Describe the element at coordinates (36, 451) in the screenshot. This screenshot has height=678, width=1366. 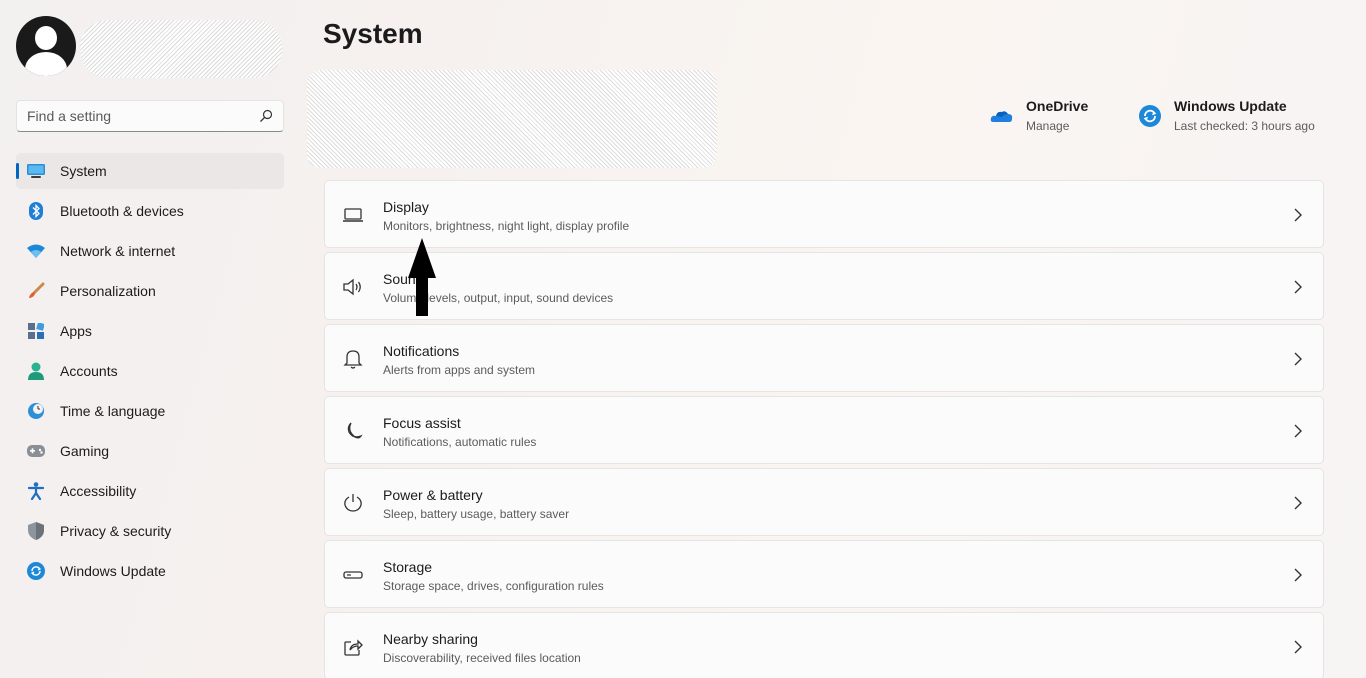
I see `gamepad-icon` at that location.